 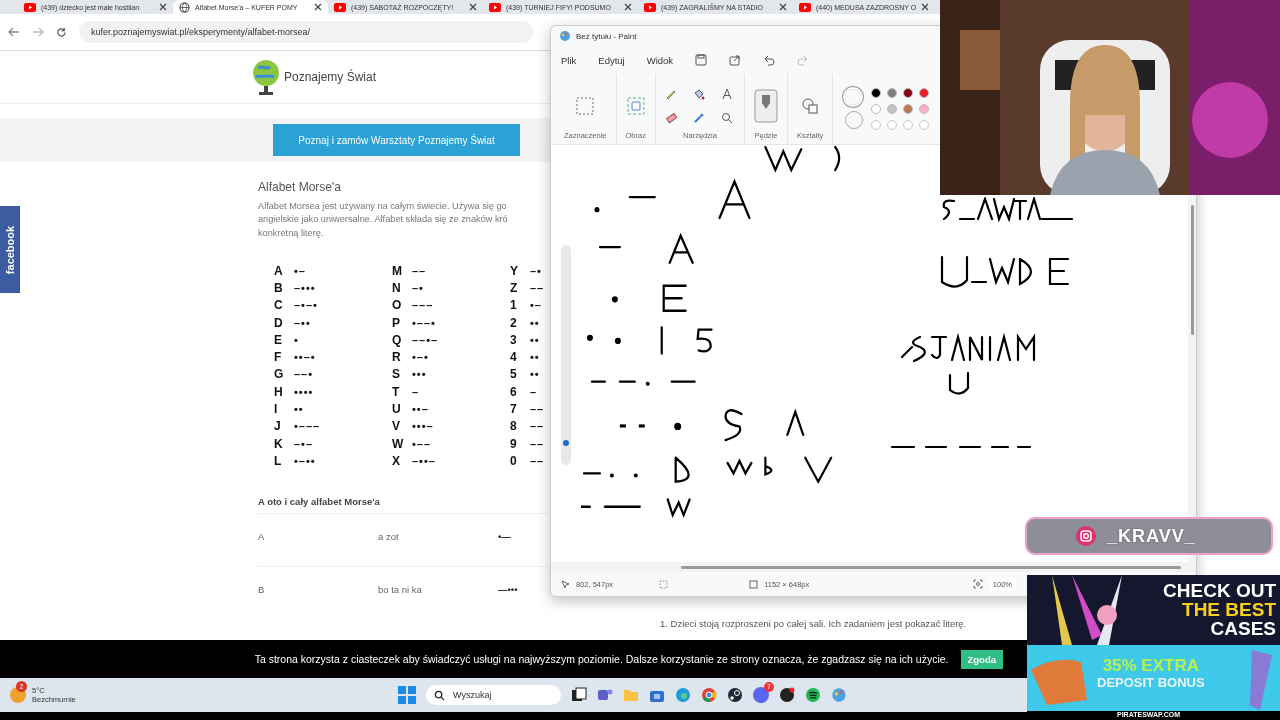 What do you see at coordinates (735, 695) in the screenshot?
I see `steam-icon` at bounding box center [735, 695].